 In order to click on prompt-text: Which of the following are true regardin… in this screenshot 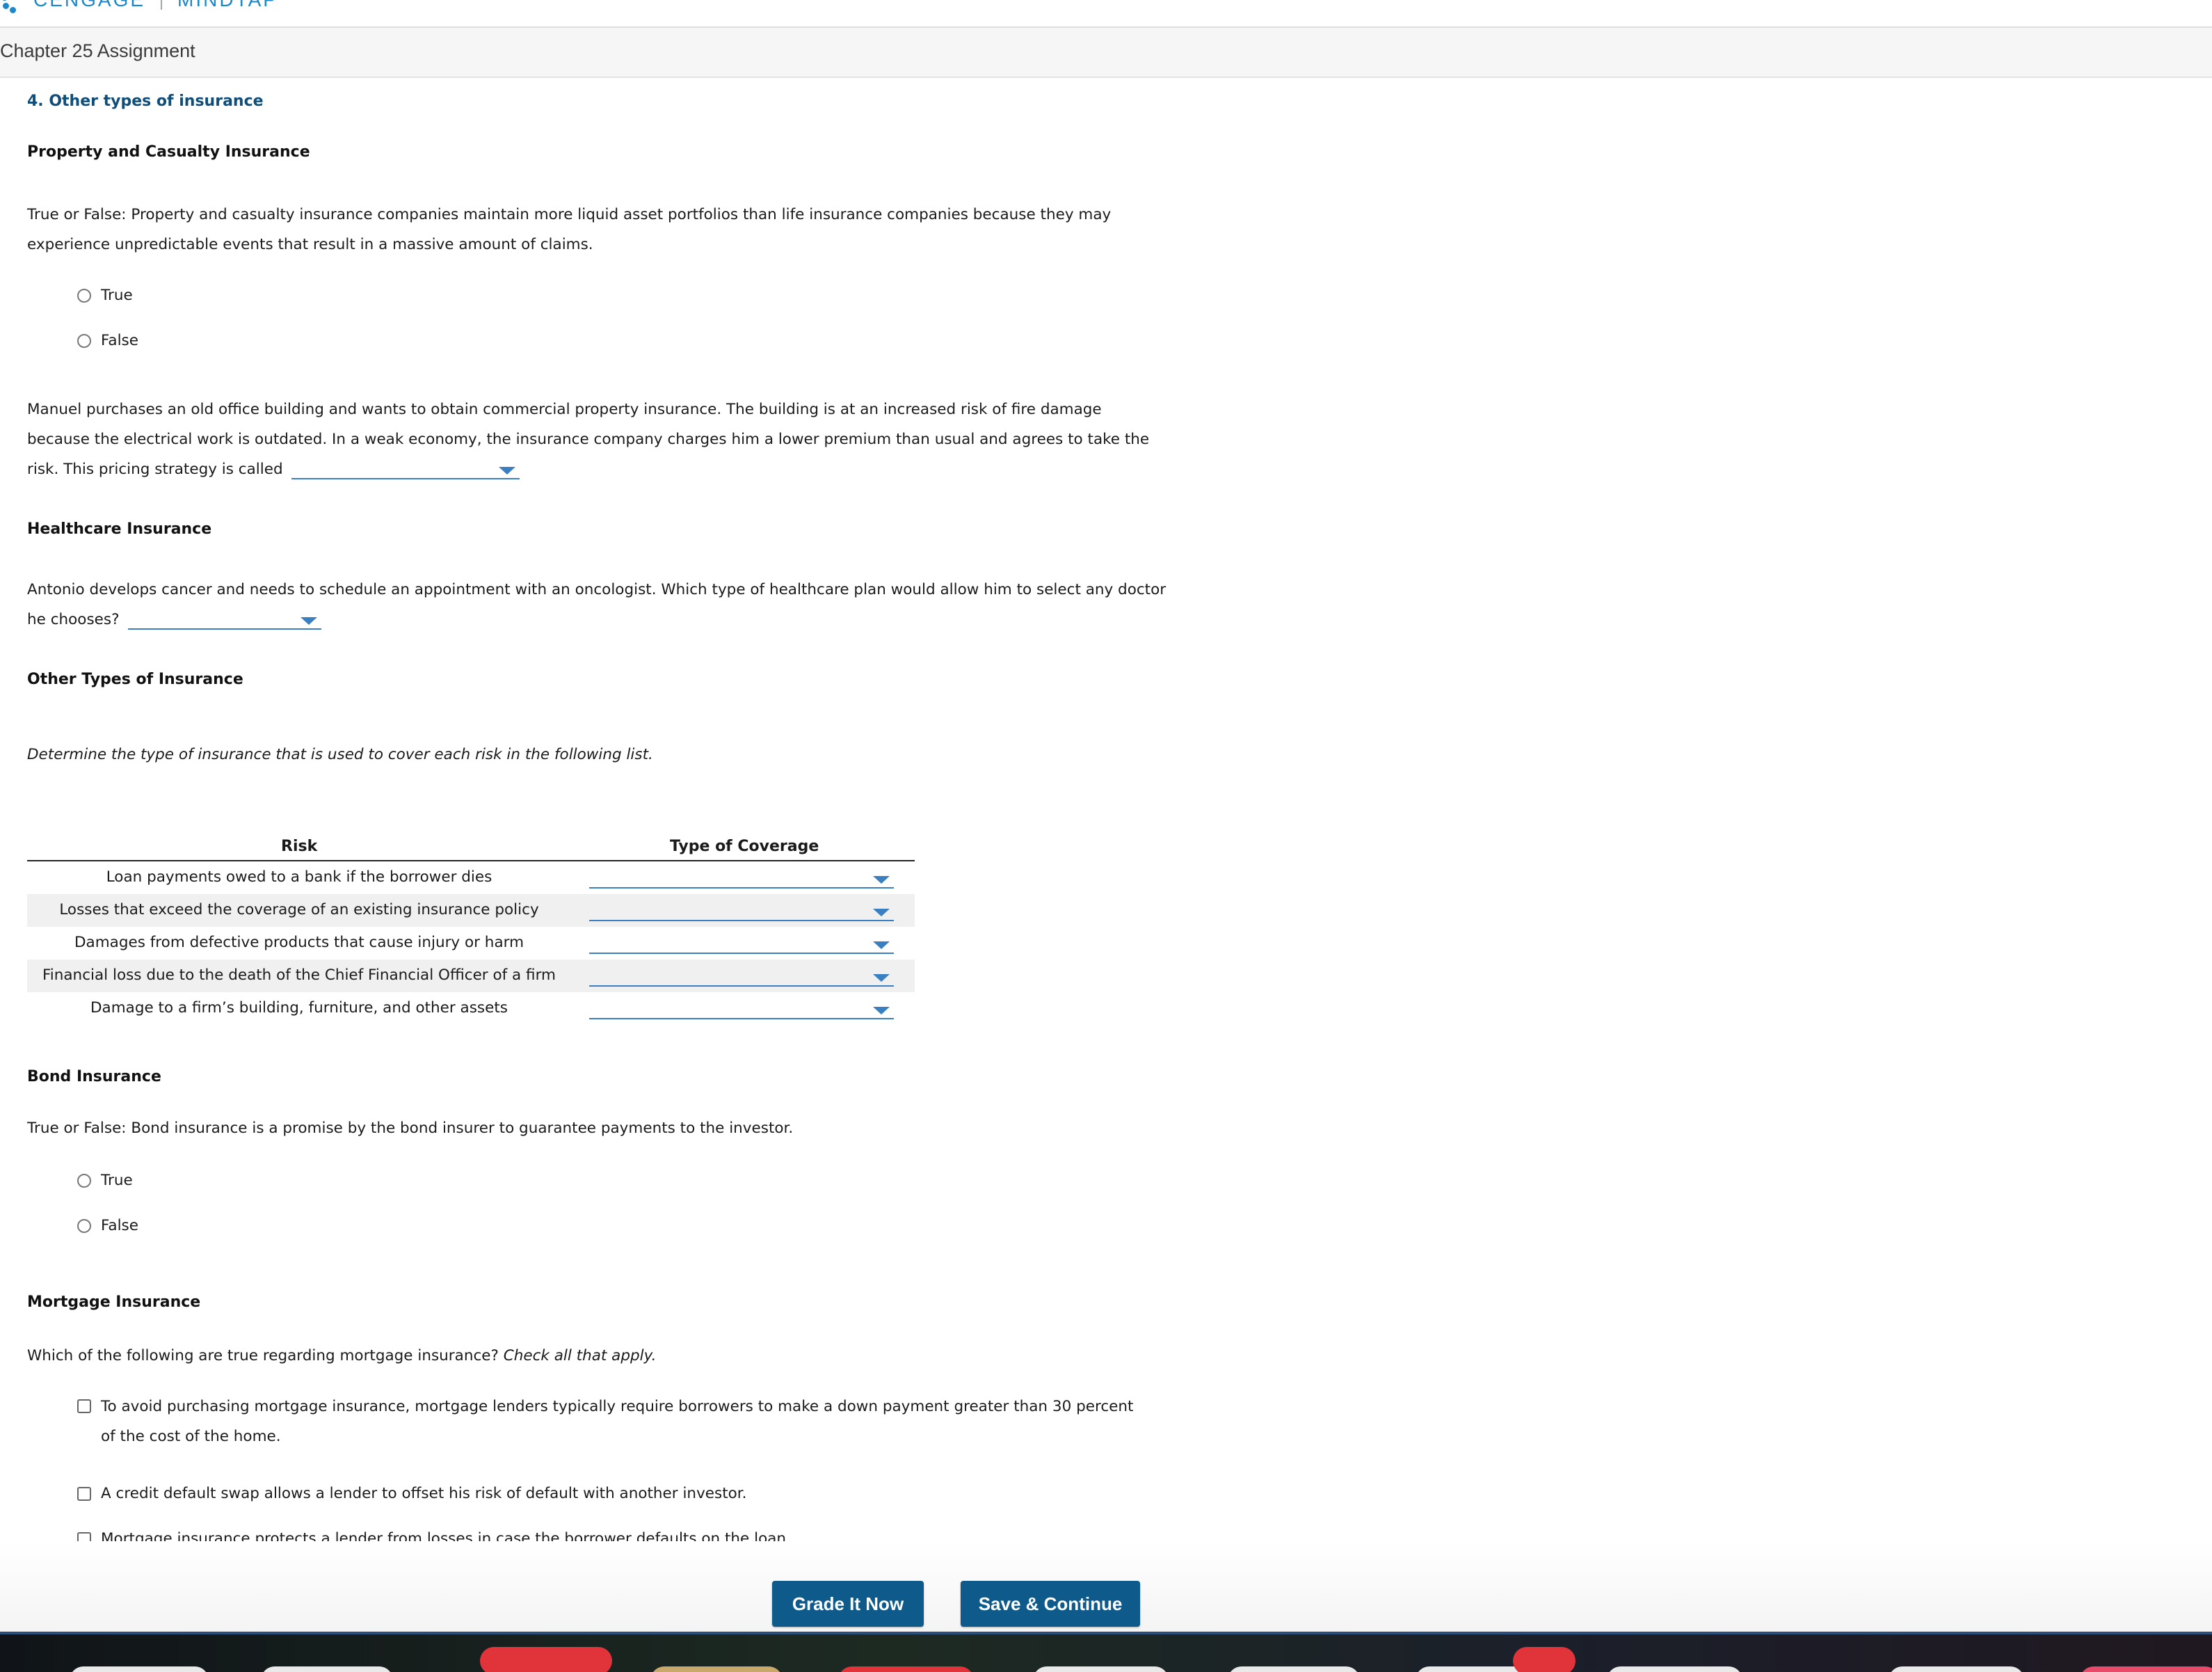, I will do `click(263, 1355)`.